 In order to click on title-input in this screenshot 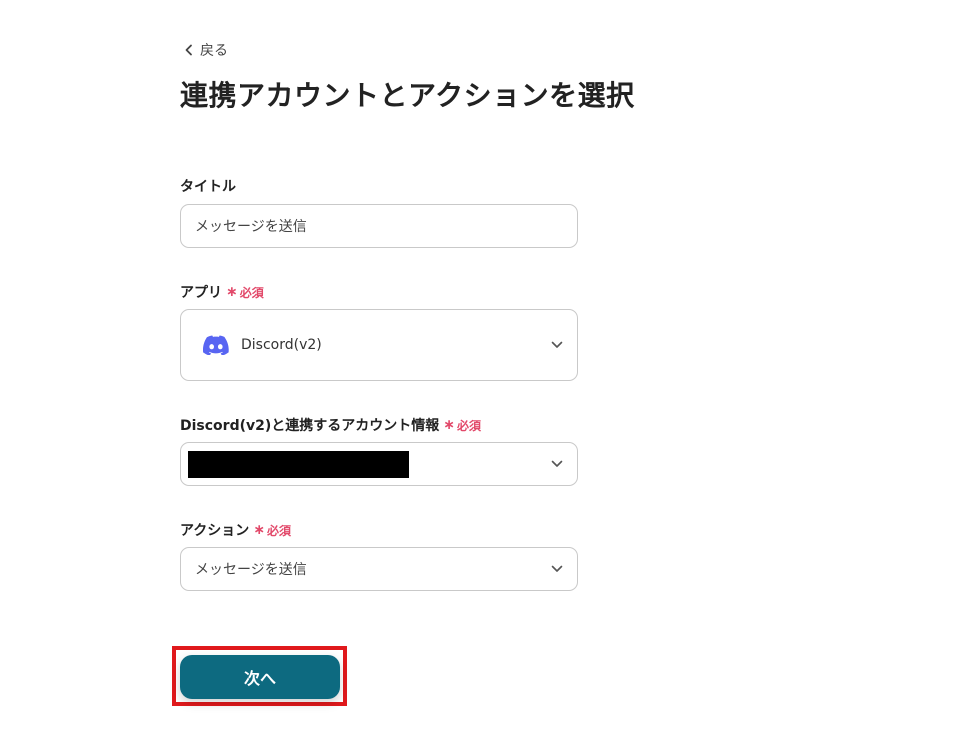, I will do `click(379, 226)`.